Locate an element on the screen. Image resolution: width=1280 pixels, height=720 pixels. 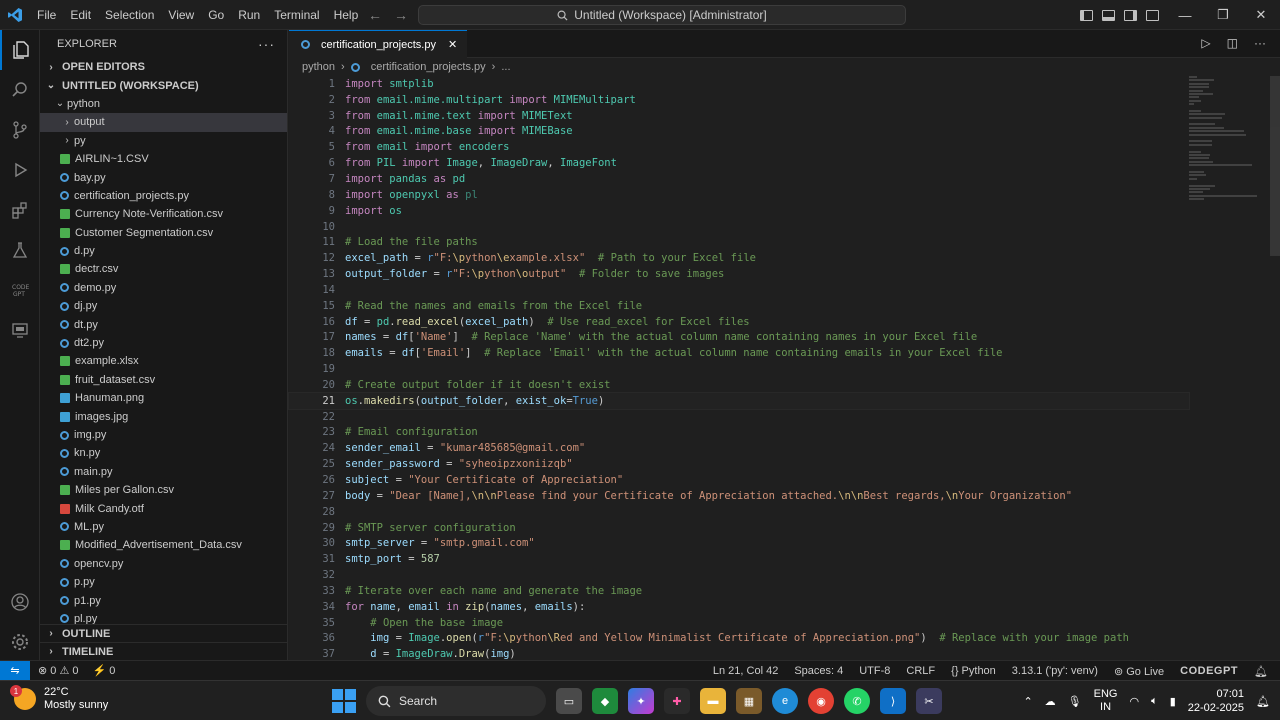
code-line: 34 for name, email in zip(names, emails): is located at coordinates (739, 607).